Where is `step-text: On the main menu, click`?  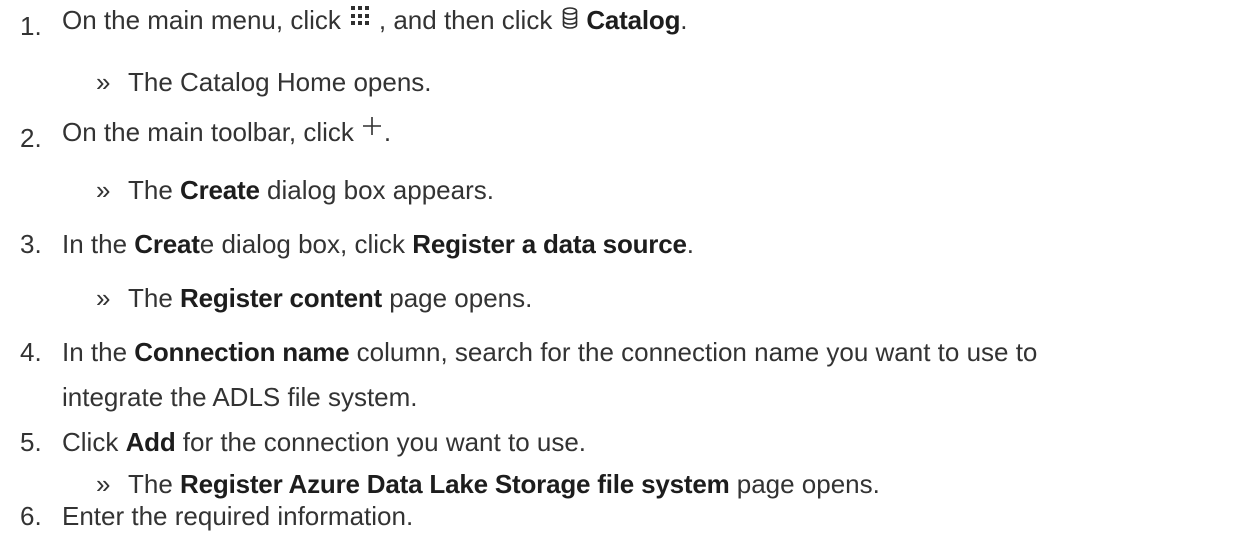 step-text: On the main menu, click is located at coordinates (201, 20).